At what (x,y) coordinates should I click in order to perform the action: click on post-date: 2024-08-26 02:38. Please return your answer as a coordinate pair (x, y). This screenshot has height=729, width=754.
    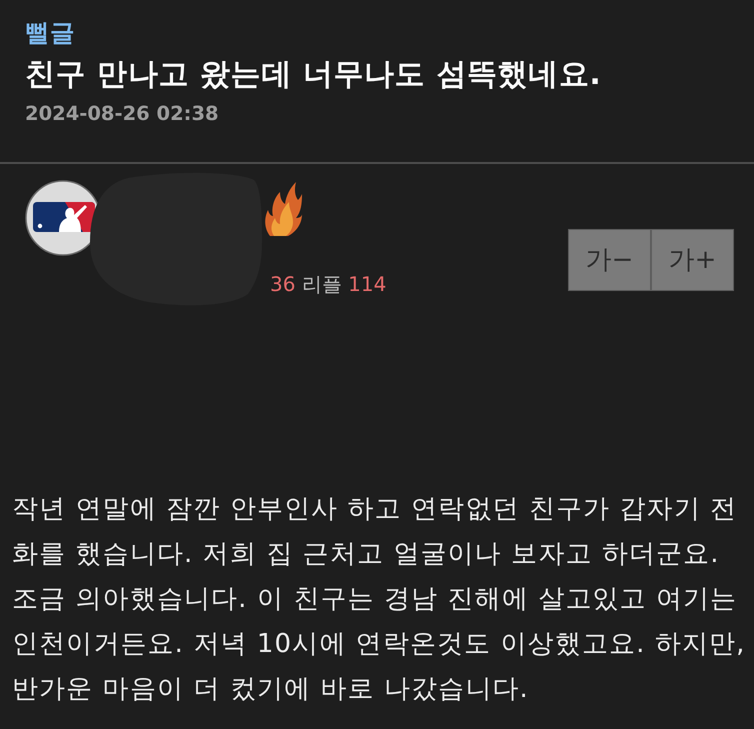
    Looking at the image, I should click on (122, 114).